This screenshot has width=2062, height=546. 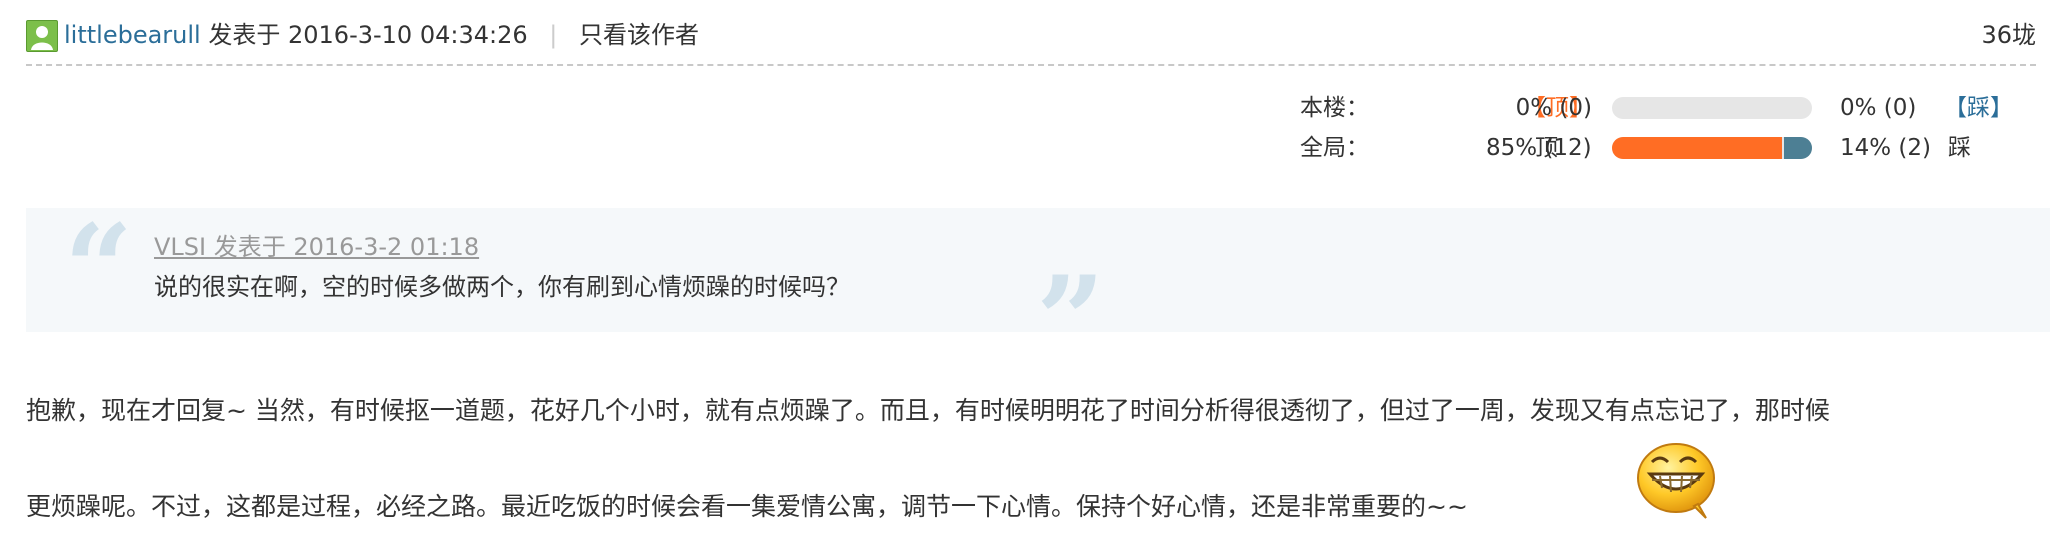 What do you see at coordinates (1978, 108) in the screenshot?
I see `downvote-button: 【踩】` at bounding box center [1978, 108].